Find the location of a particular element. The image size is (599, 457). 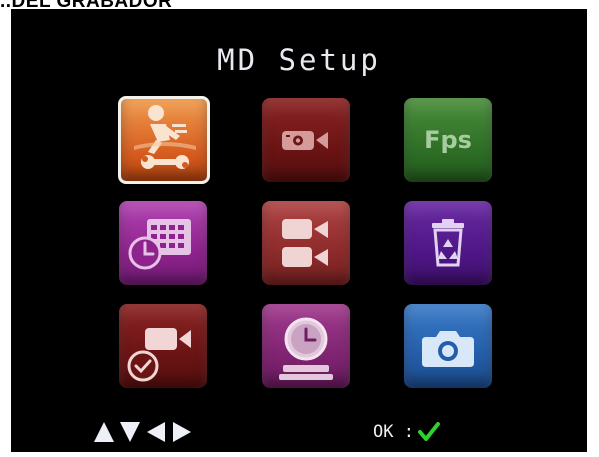

camera-record-check-icon is located at coordinates (159, 355).